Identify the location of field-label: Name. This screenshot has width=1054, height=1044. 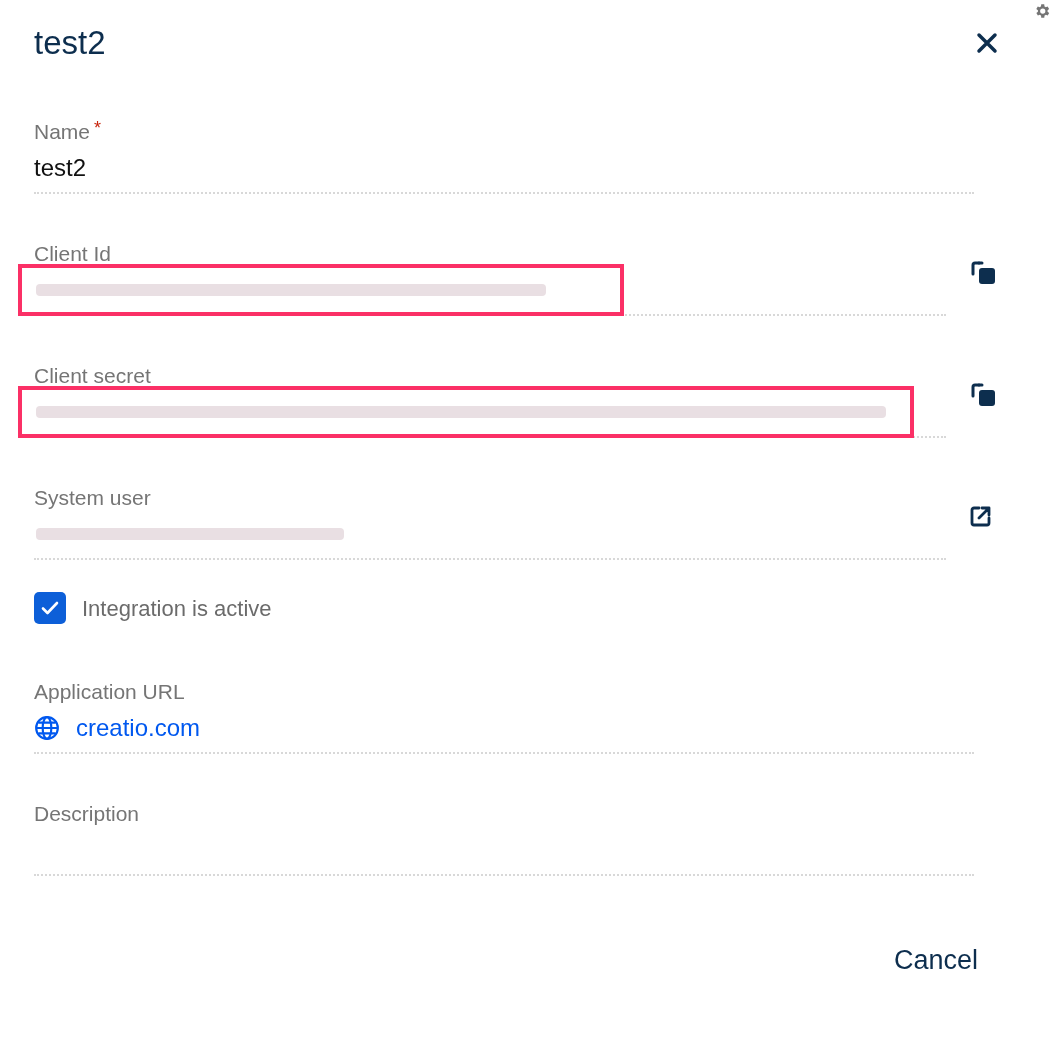
(62, 132).